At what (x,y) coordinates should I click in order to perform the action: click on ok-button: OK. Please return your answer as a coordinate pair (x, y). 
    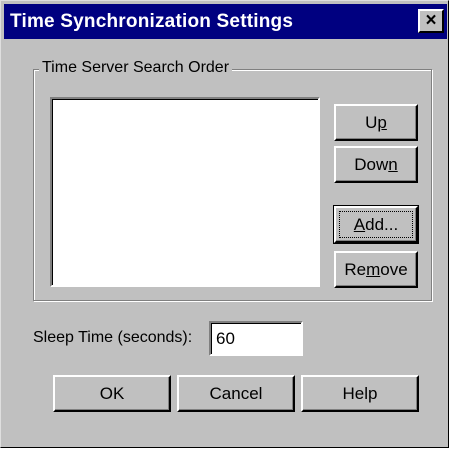
    Looking at the image, I should click on (112, 393).